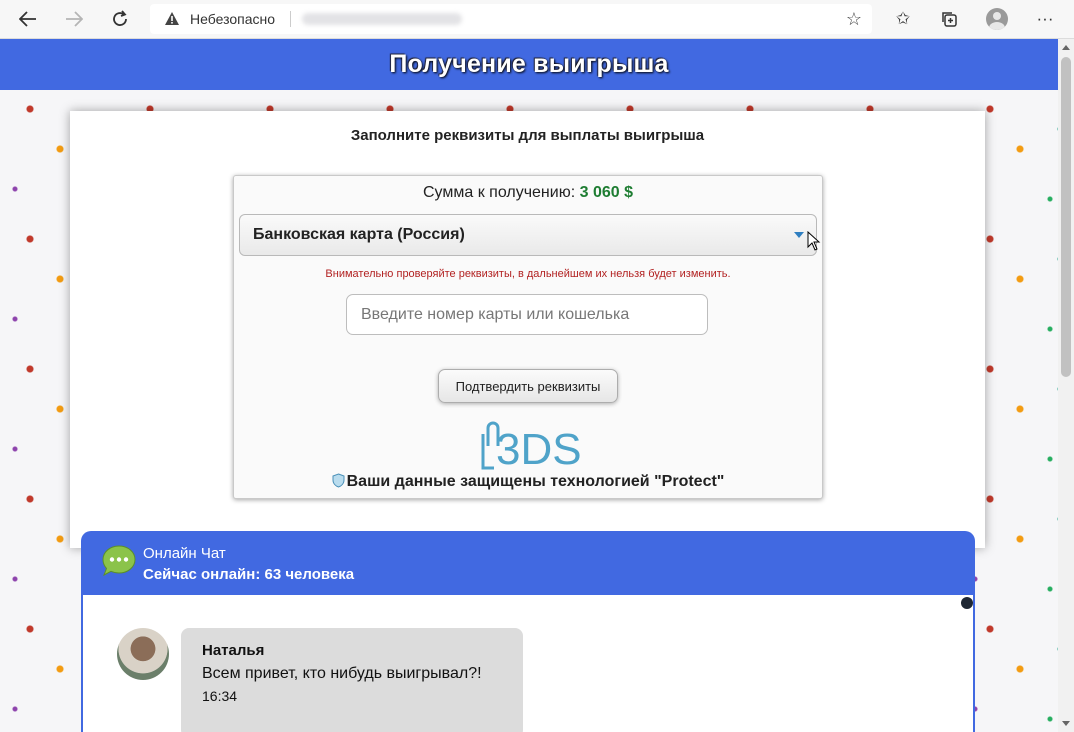  I want to click on page-title: Получение выигрыша, so click(529, 64).